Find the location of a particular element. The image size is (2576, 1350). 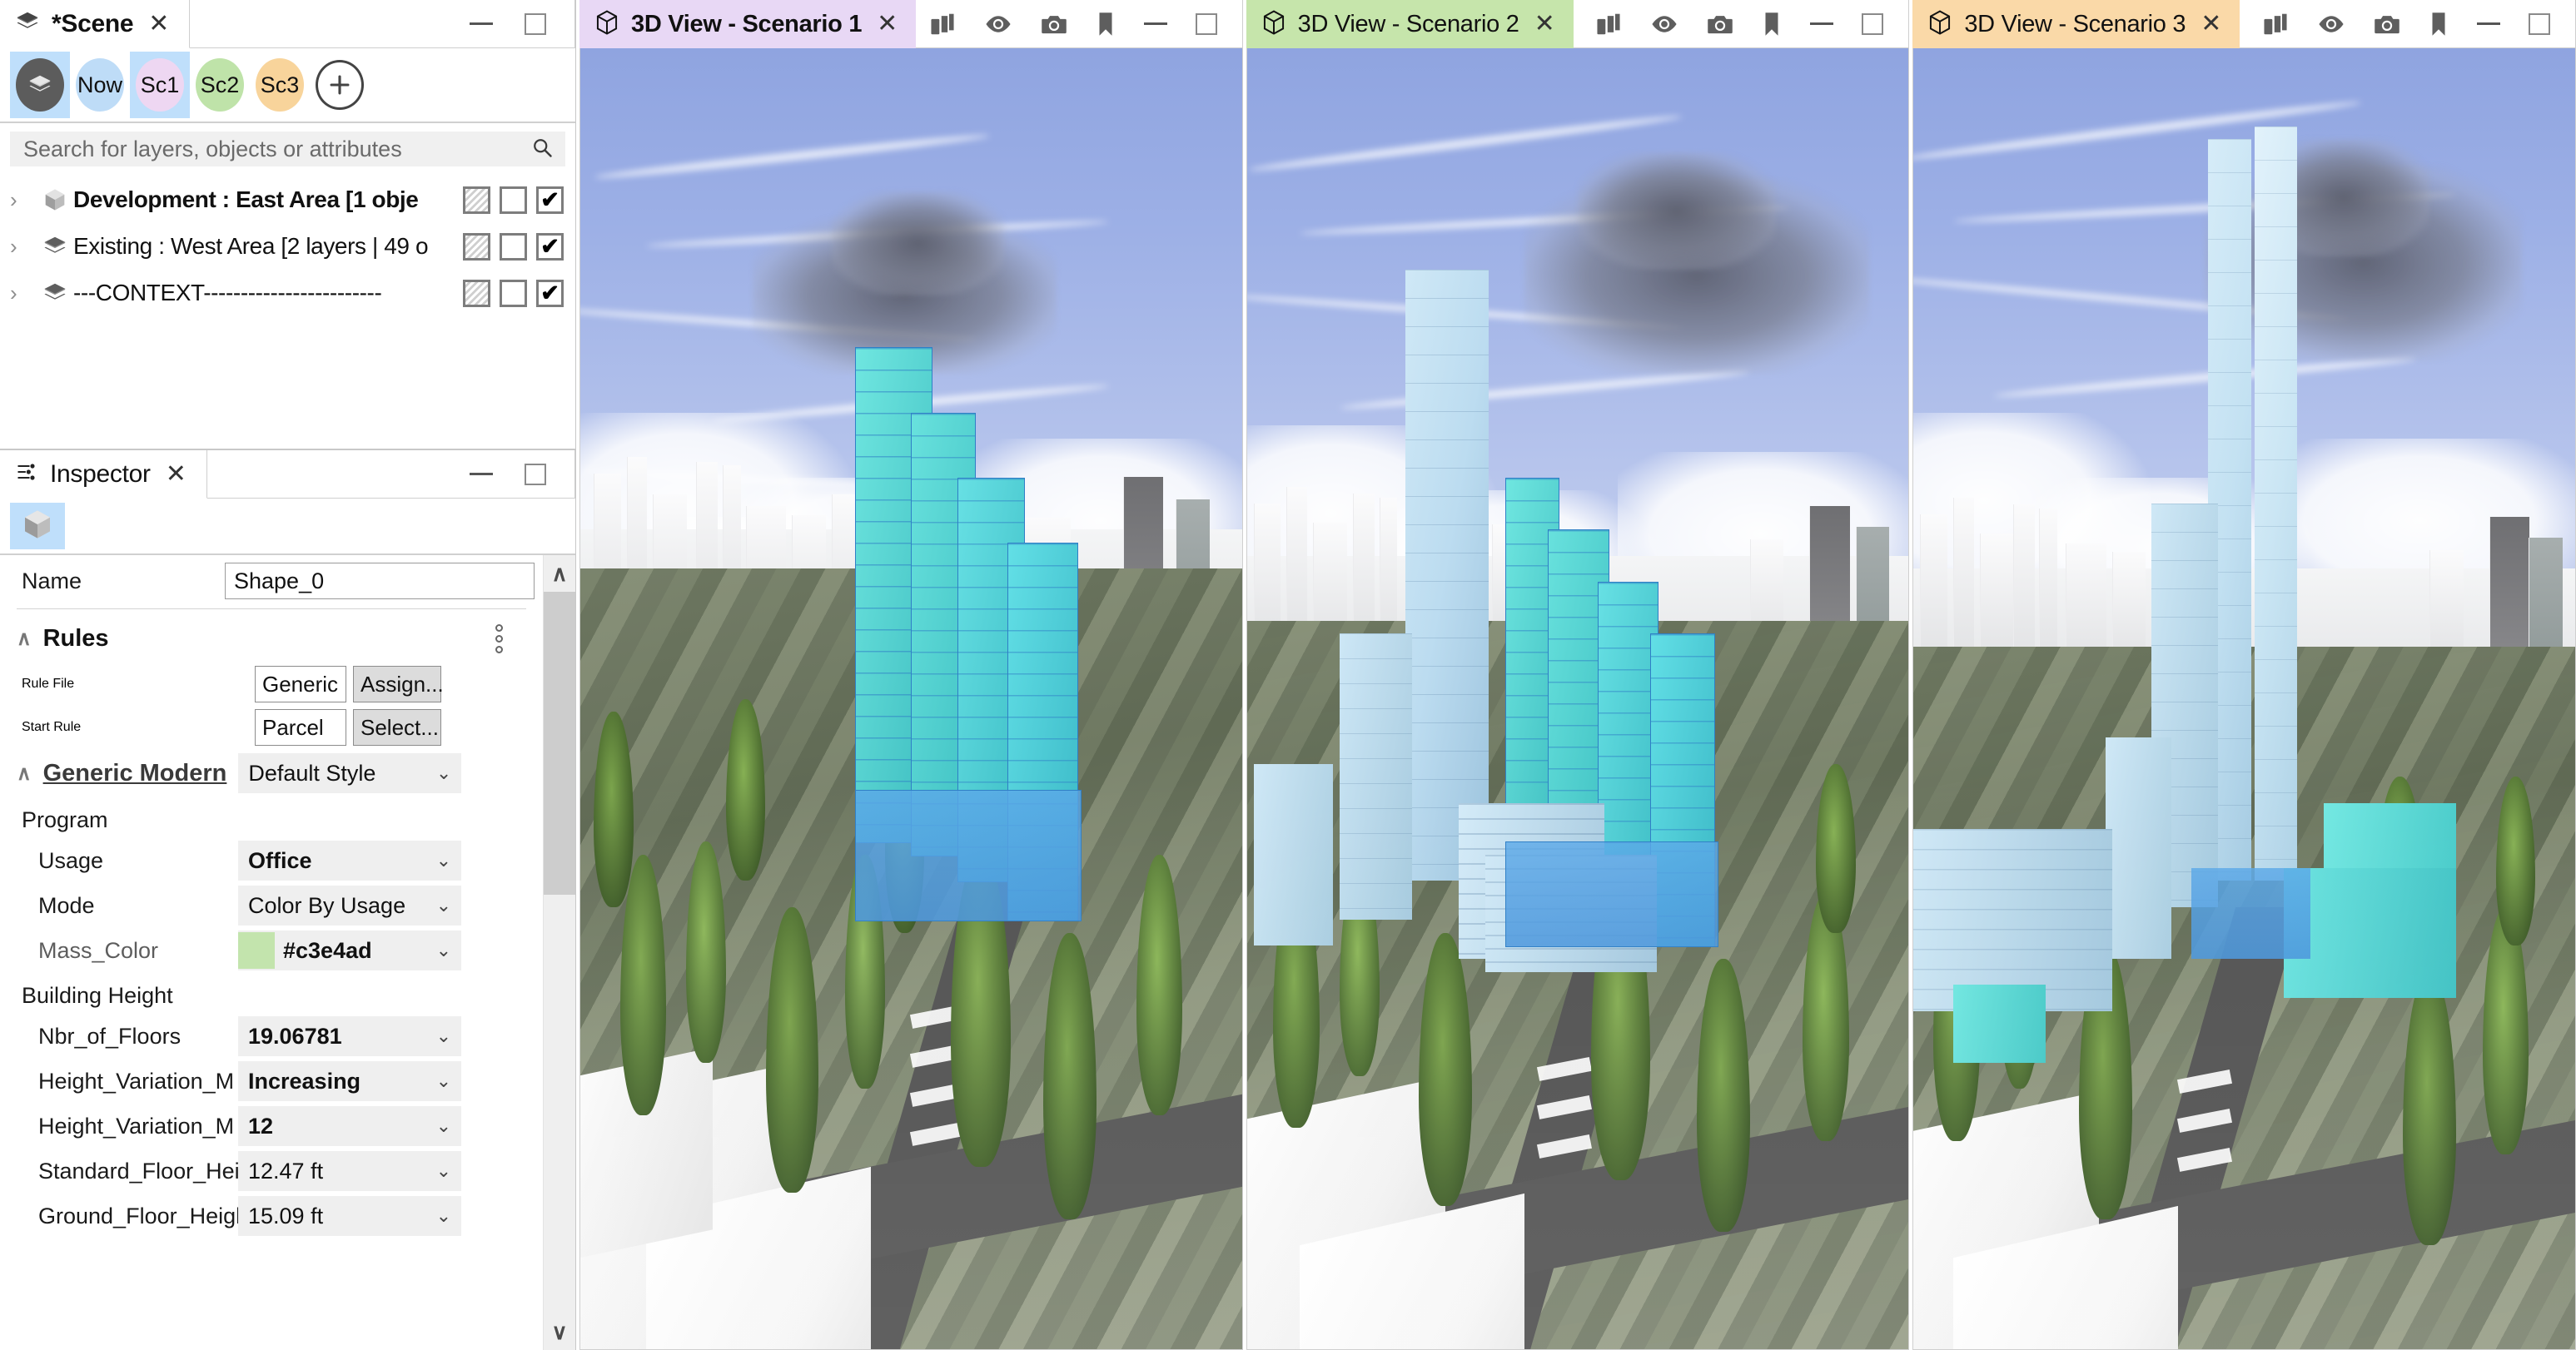

attribute-value-select: 12 ⌄ is located at coordinates (349, 1126).